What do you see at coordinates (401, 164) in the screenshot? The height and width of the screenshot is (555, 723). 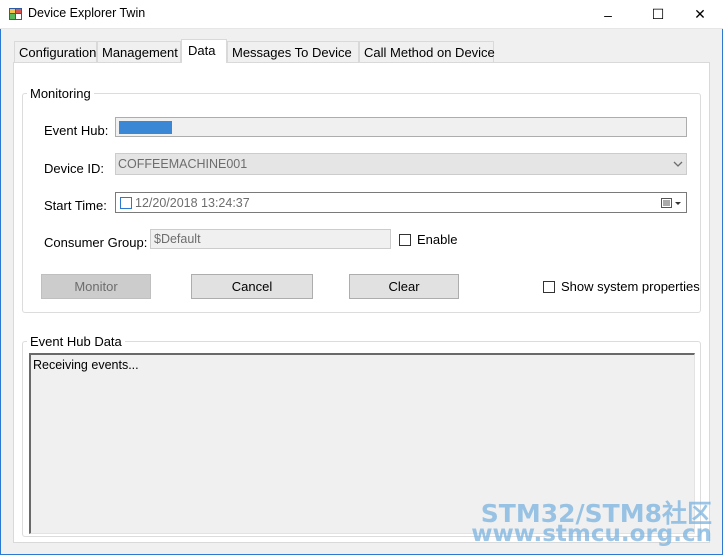 I see `device-id-select: COFFEEMACHINE001` at bounding box center [401, 164].